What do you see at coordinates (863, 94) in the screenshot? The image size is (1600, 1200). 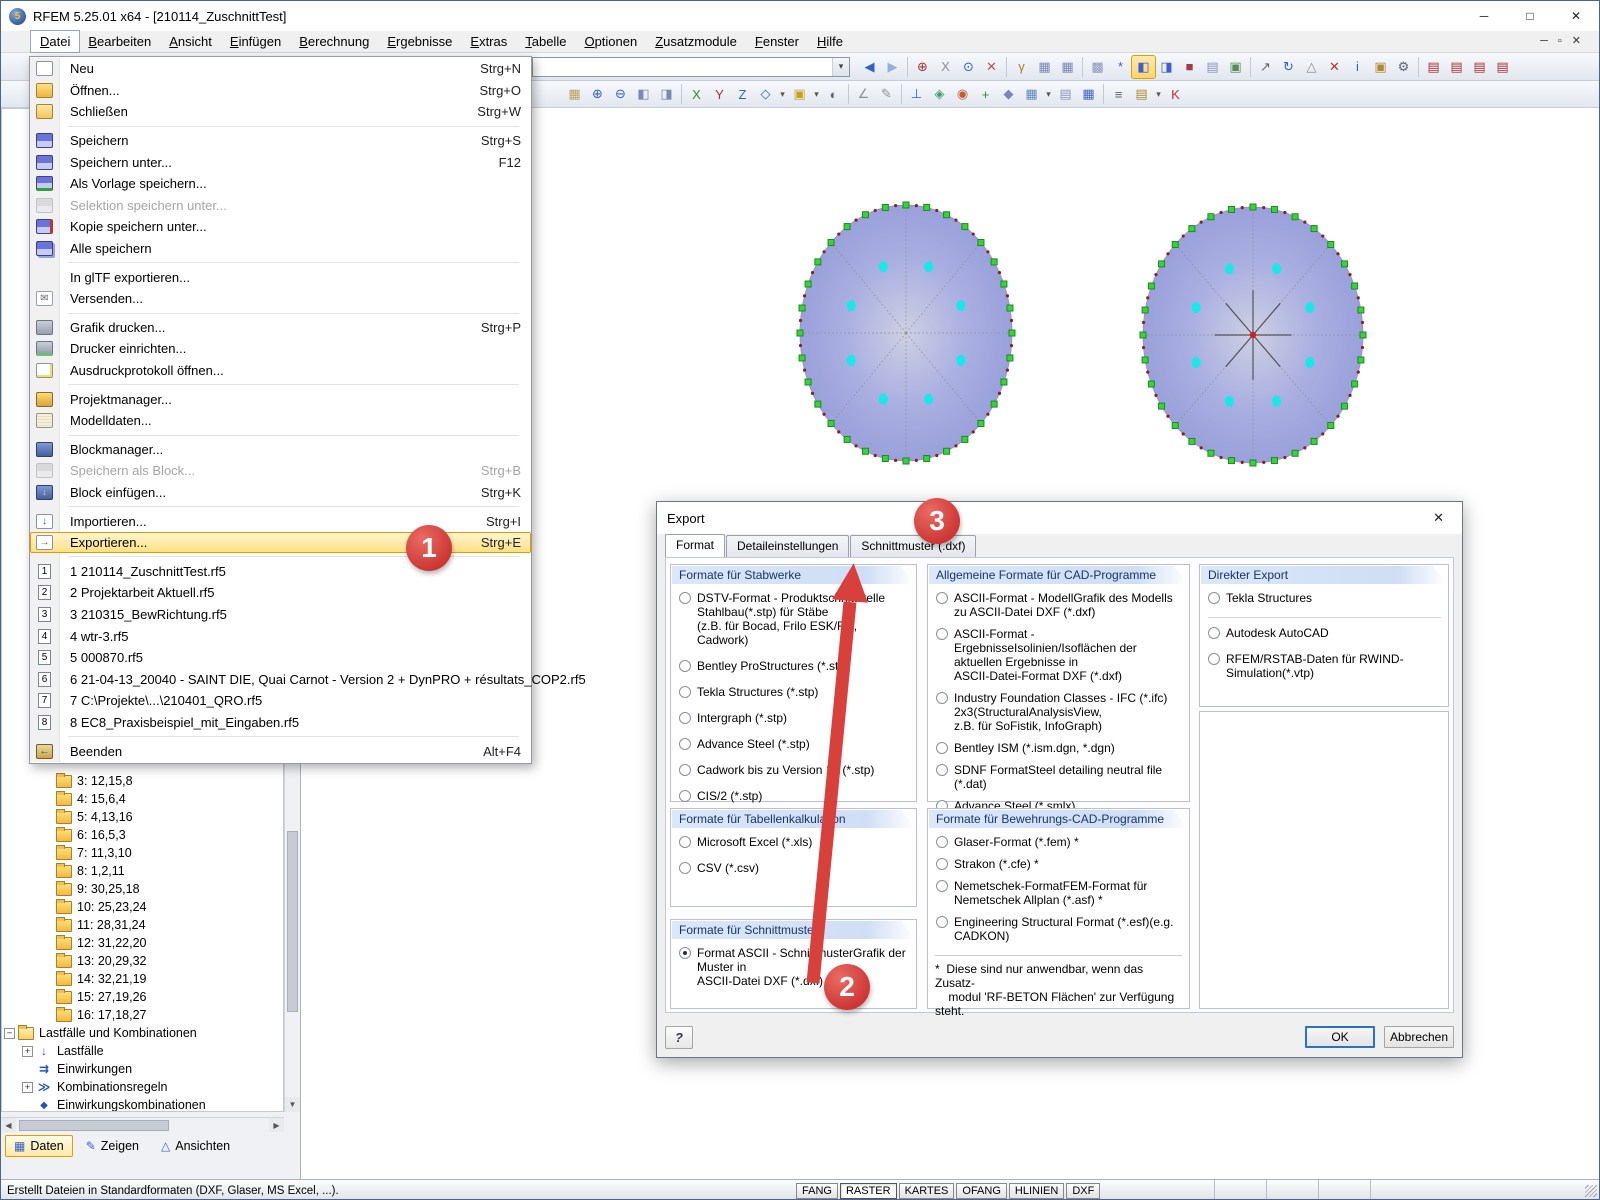 I see `measure-icon: ∠` at bounding box center [863, 94].